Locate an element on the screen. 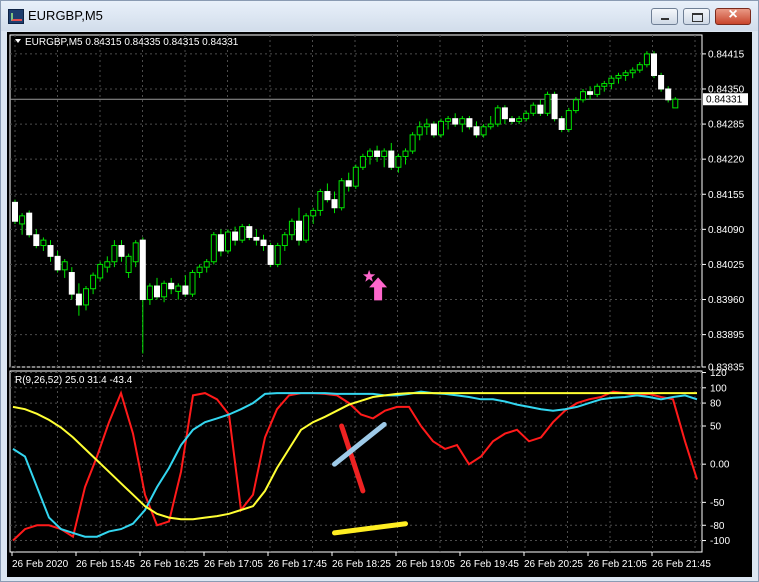 The height and width of the screenshot is (582, 759). time-axis-label: 26 Feb 16:25 is located at coordinates (169, 564).